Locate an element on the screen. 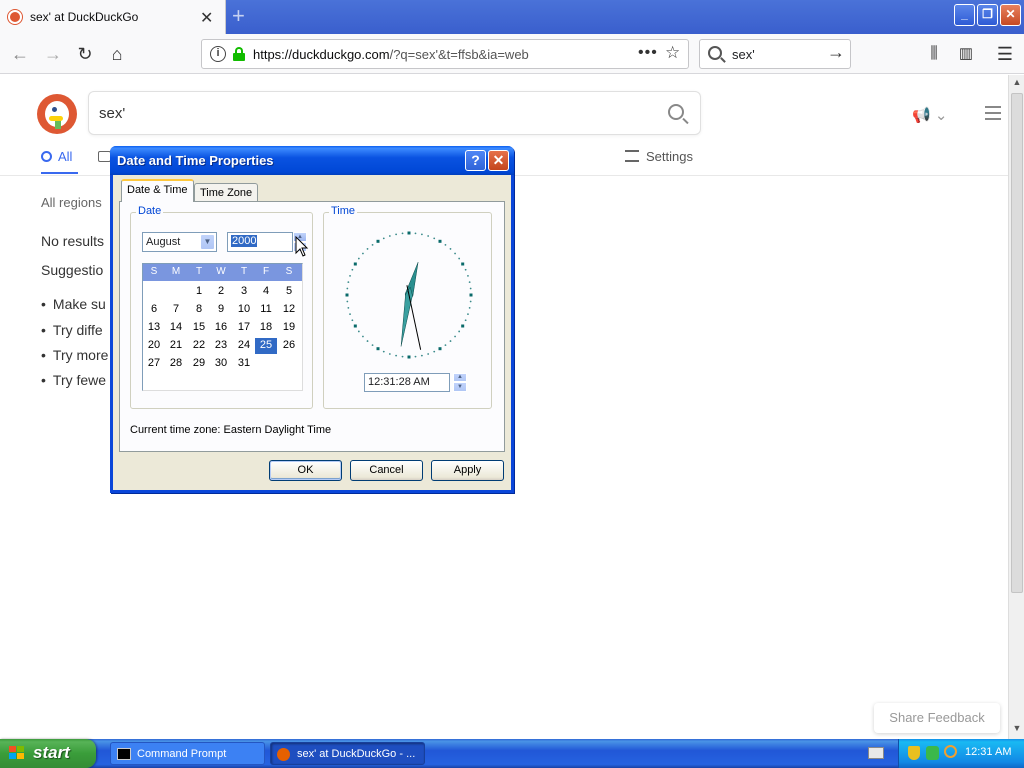 The image size is (1024, 768). chevron-down-icon: ▼ is located at coordinates (207, 242).